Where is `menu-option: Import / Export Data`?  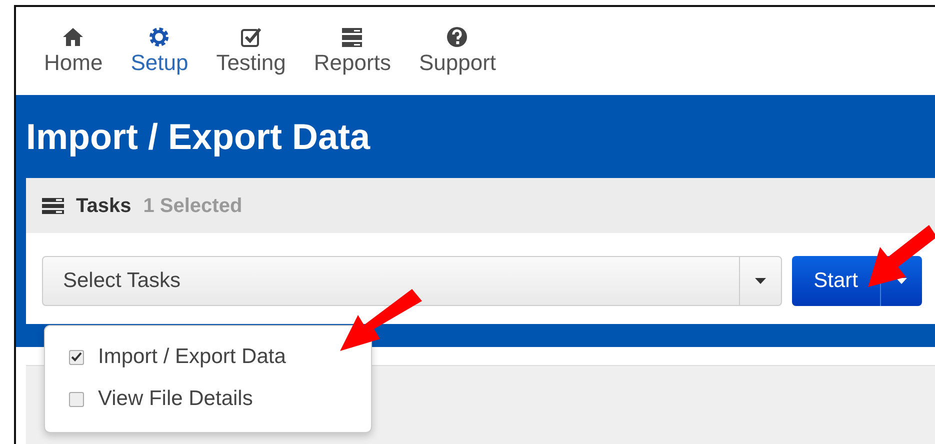
menu-option: Import / Export Data is located at coordinates (177, 357).